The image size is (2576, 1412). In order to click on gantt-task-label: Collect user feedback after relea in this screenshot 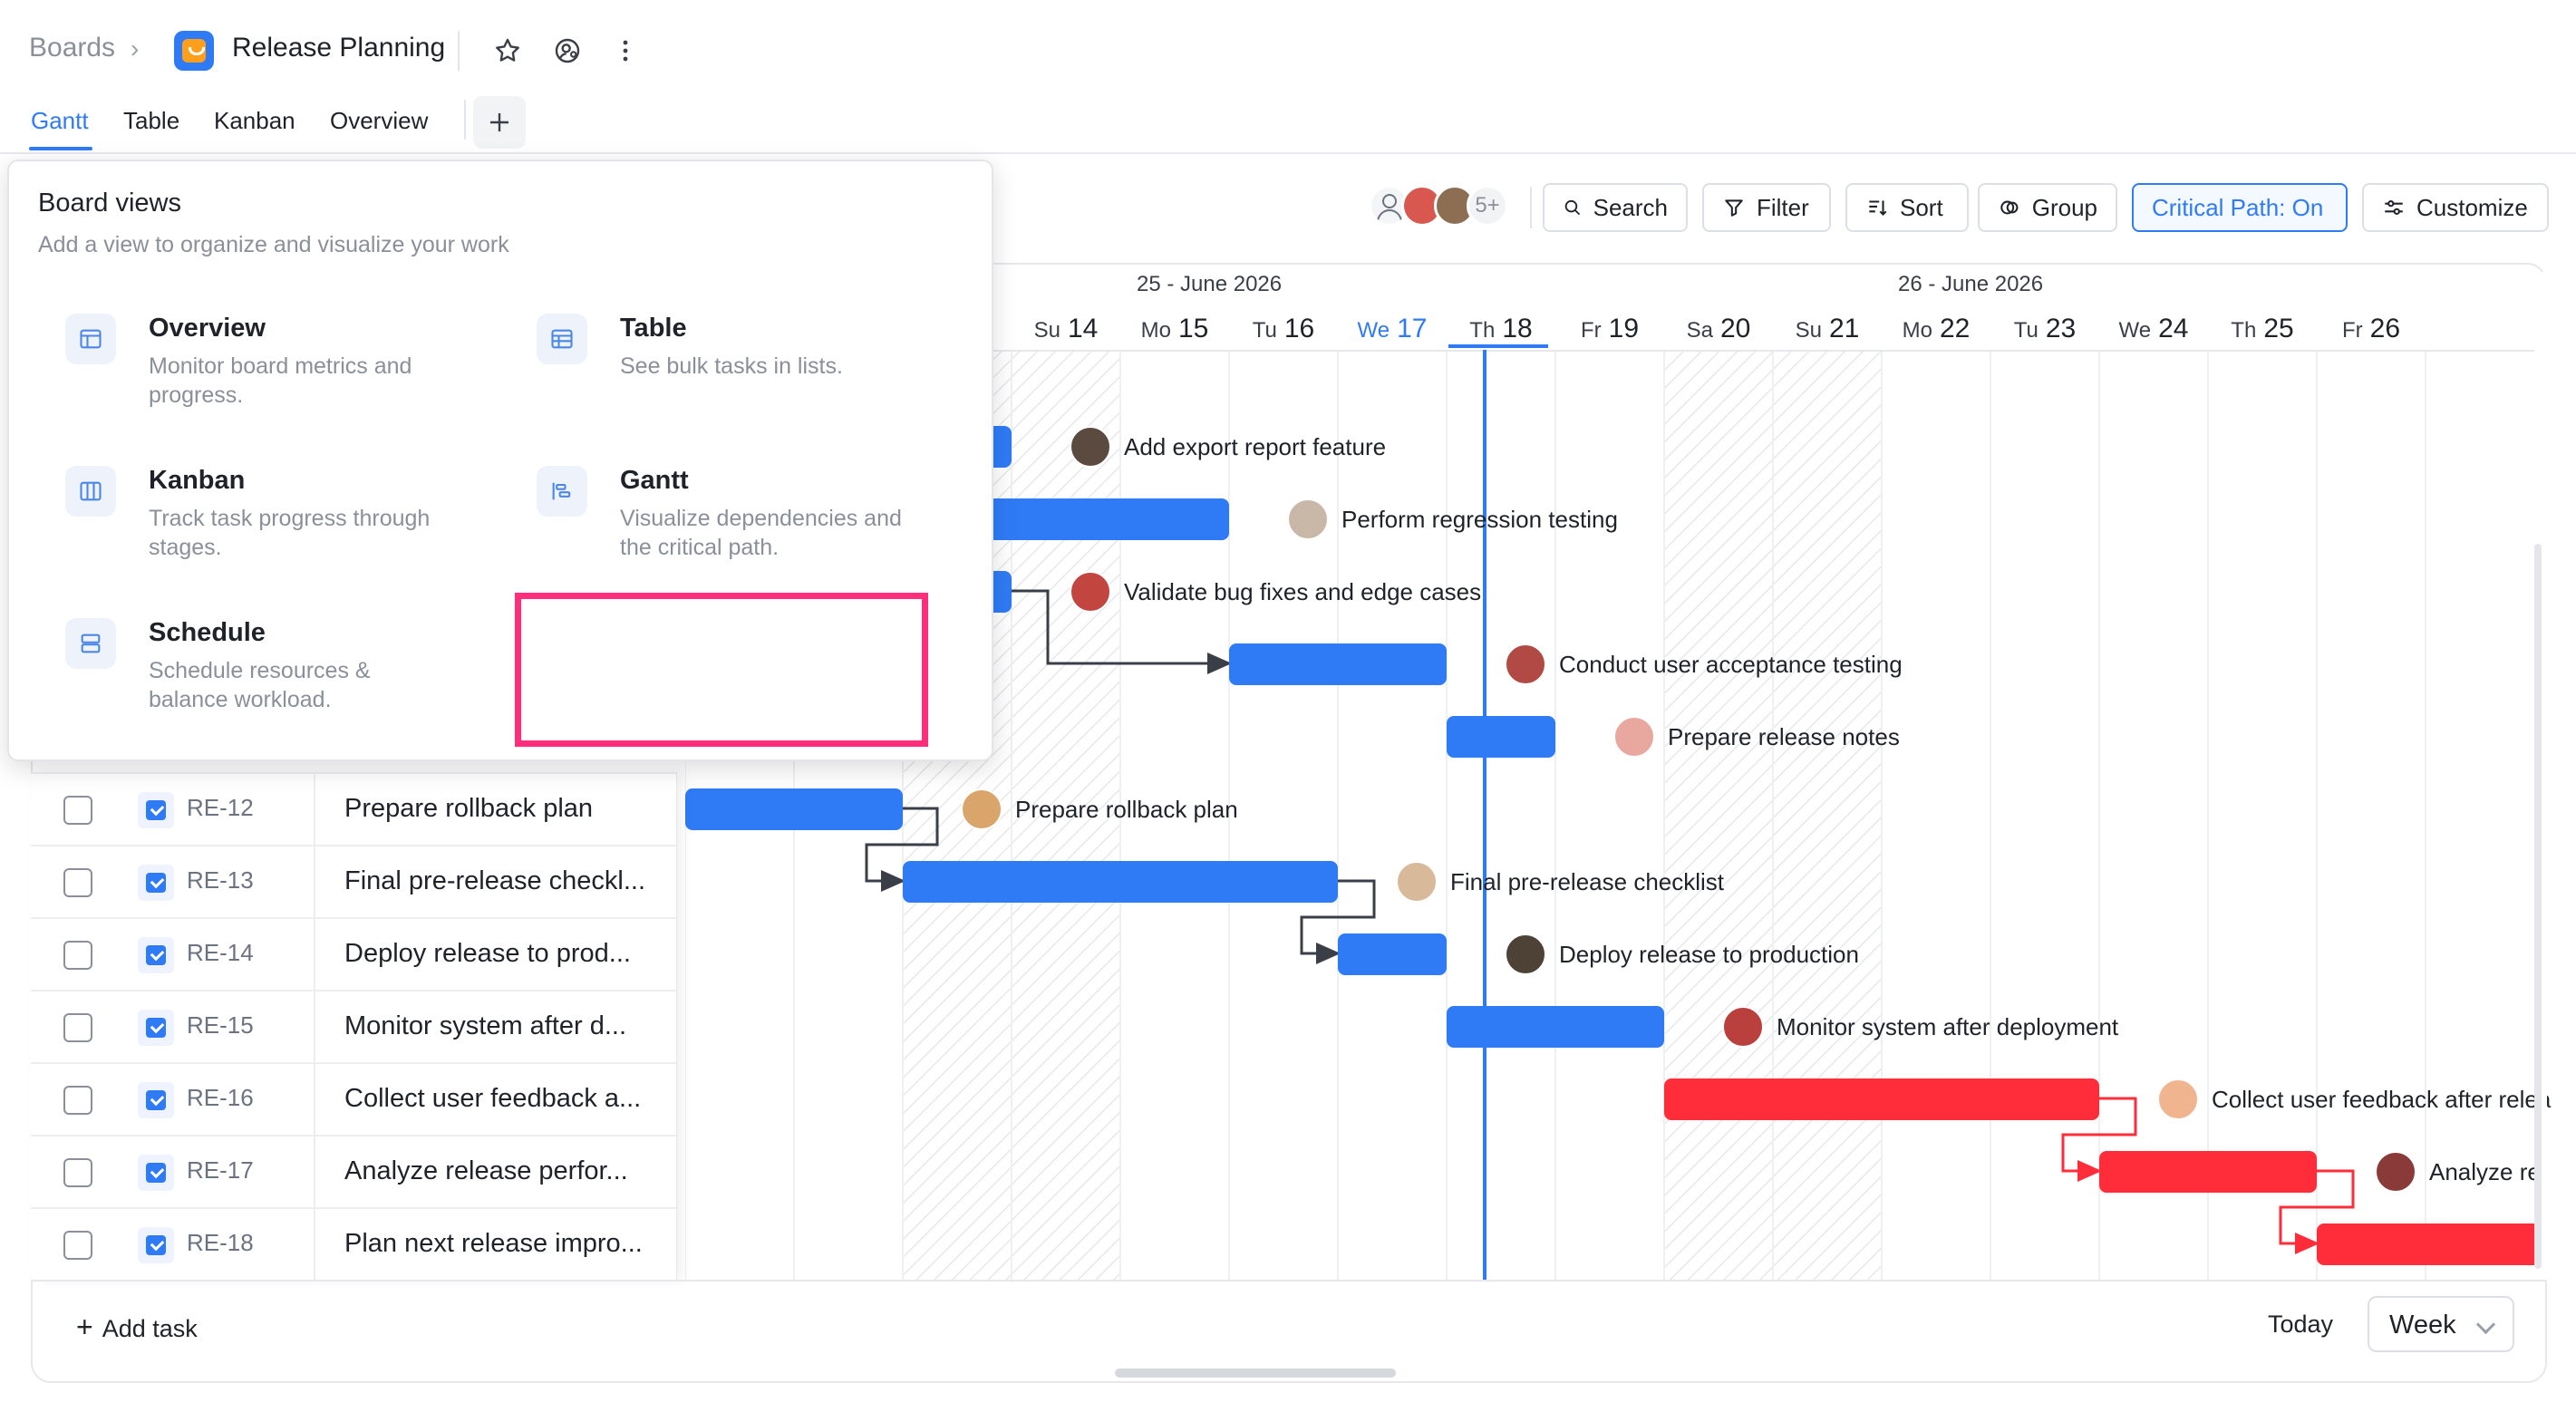, I will do `click(2354, 1099)`.